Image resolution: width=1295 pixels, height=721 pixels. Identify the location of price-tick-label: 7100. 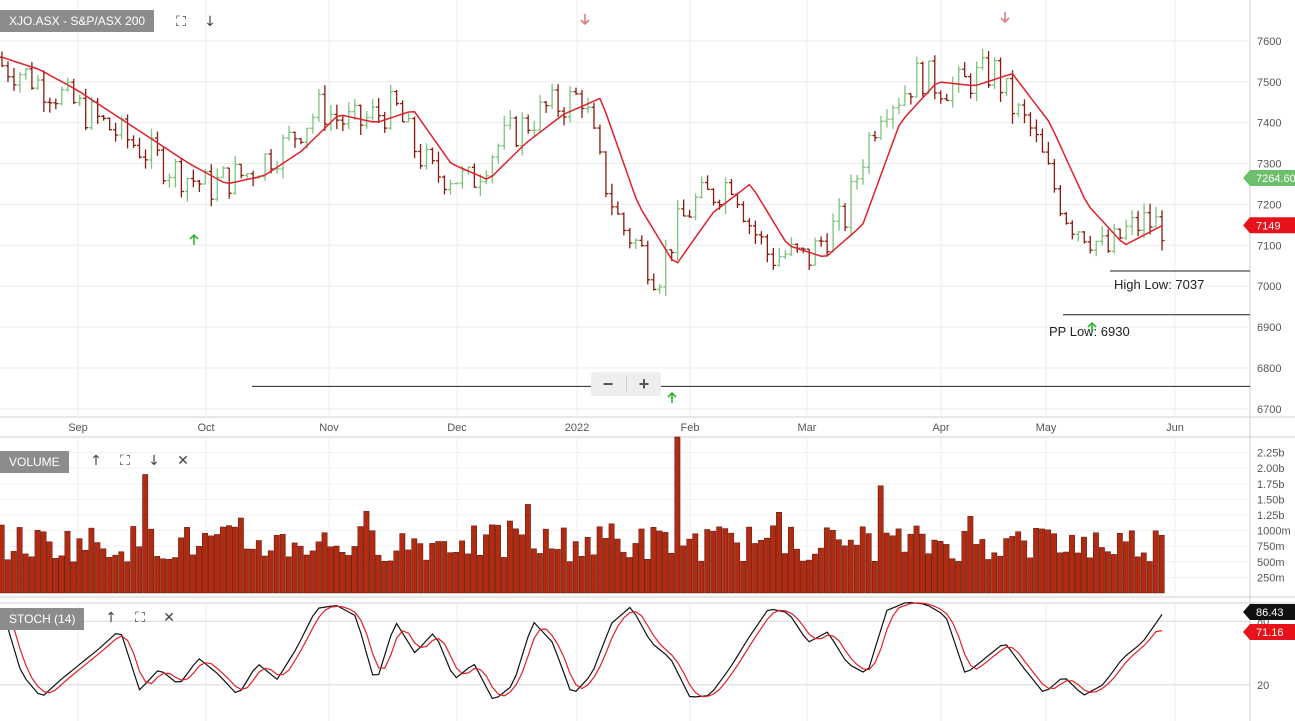
(1269, 246).